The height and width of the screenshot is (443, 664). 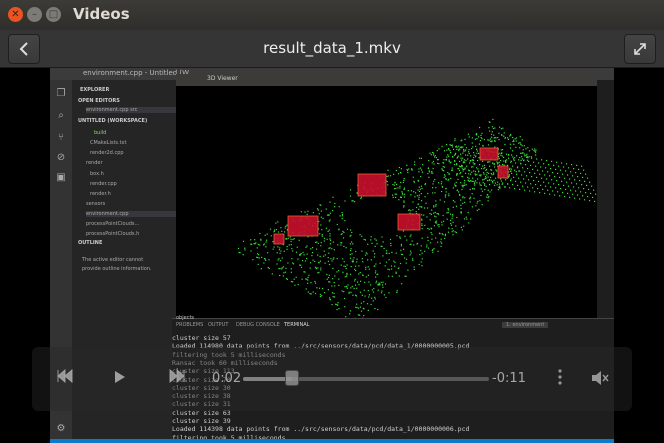 What do you see at coordinates (131, 110) in the screenshot?
I see `open-editor-item: environment.cpp src` at bounding box center [131, 110].